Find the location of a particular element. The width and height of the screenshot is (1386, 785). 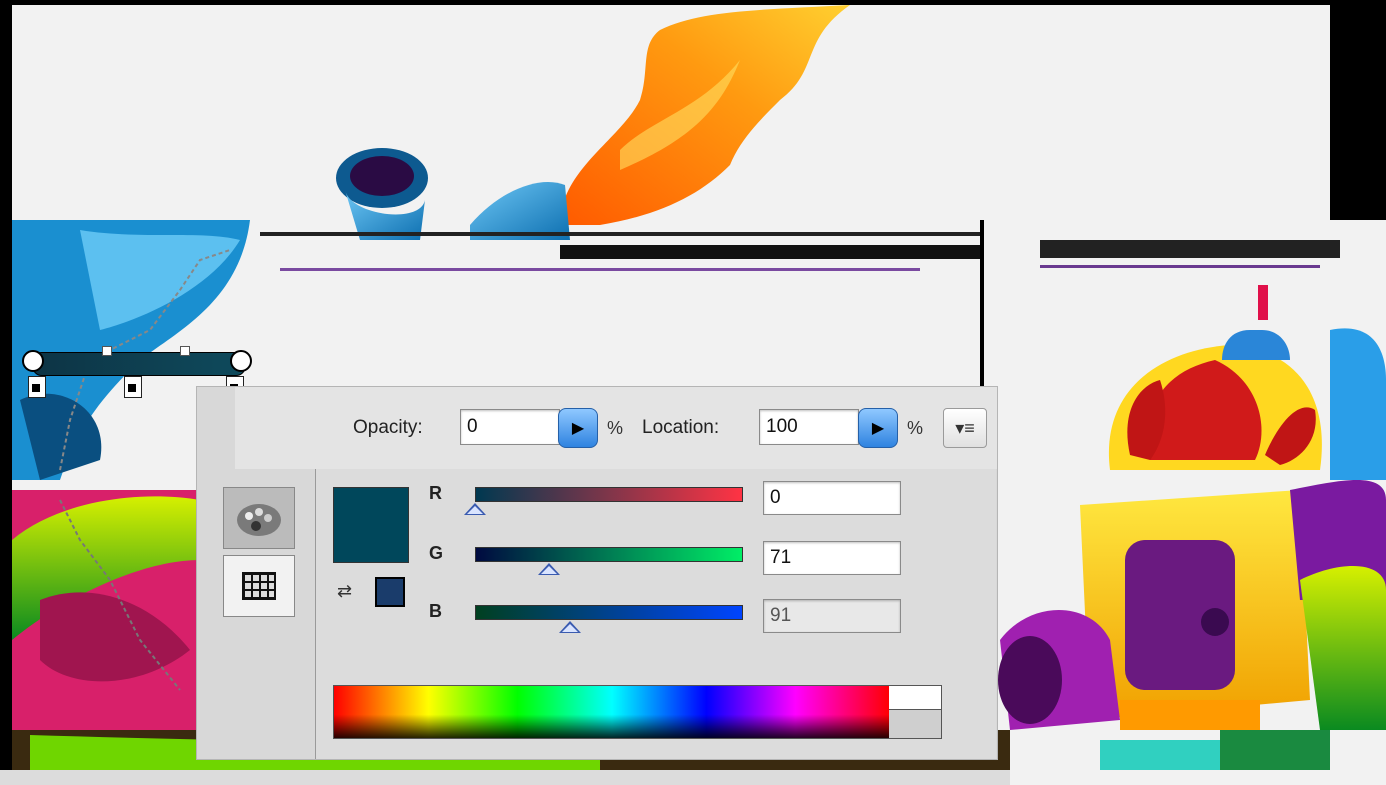

bottom-status-strip is located at coordinates (505, 777).